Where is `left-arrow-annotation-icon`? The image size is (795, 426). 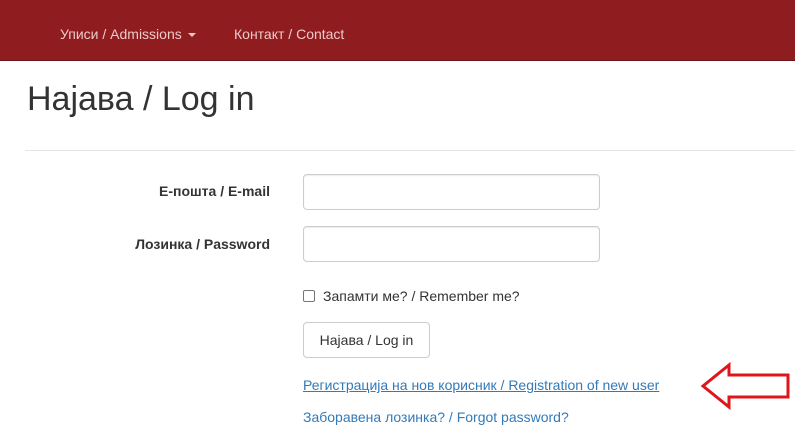
left-arrow-annotation-icon is located at coordinates (745, 386).